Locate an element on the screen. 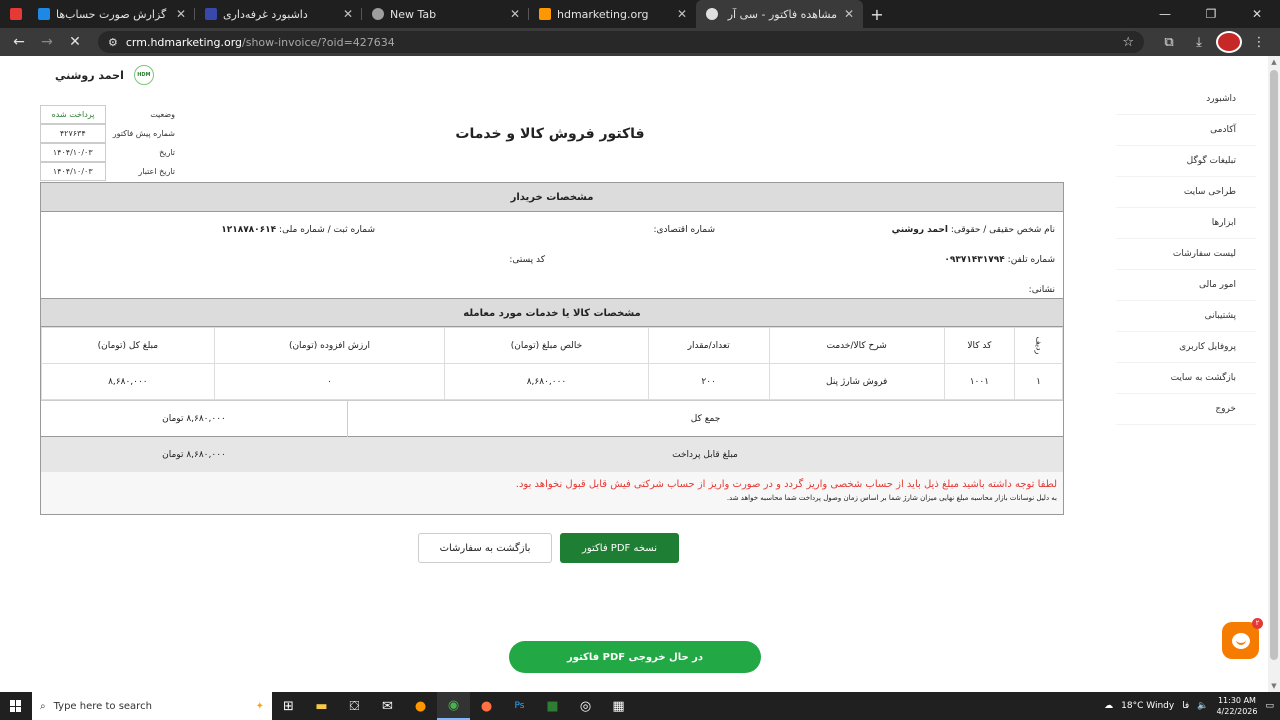 Image resolution: width=1280 pixels, height=720 pixels. table-cell: ۱۰۰۱ is located at coordinates (979, 381).